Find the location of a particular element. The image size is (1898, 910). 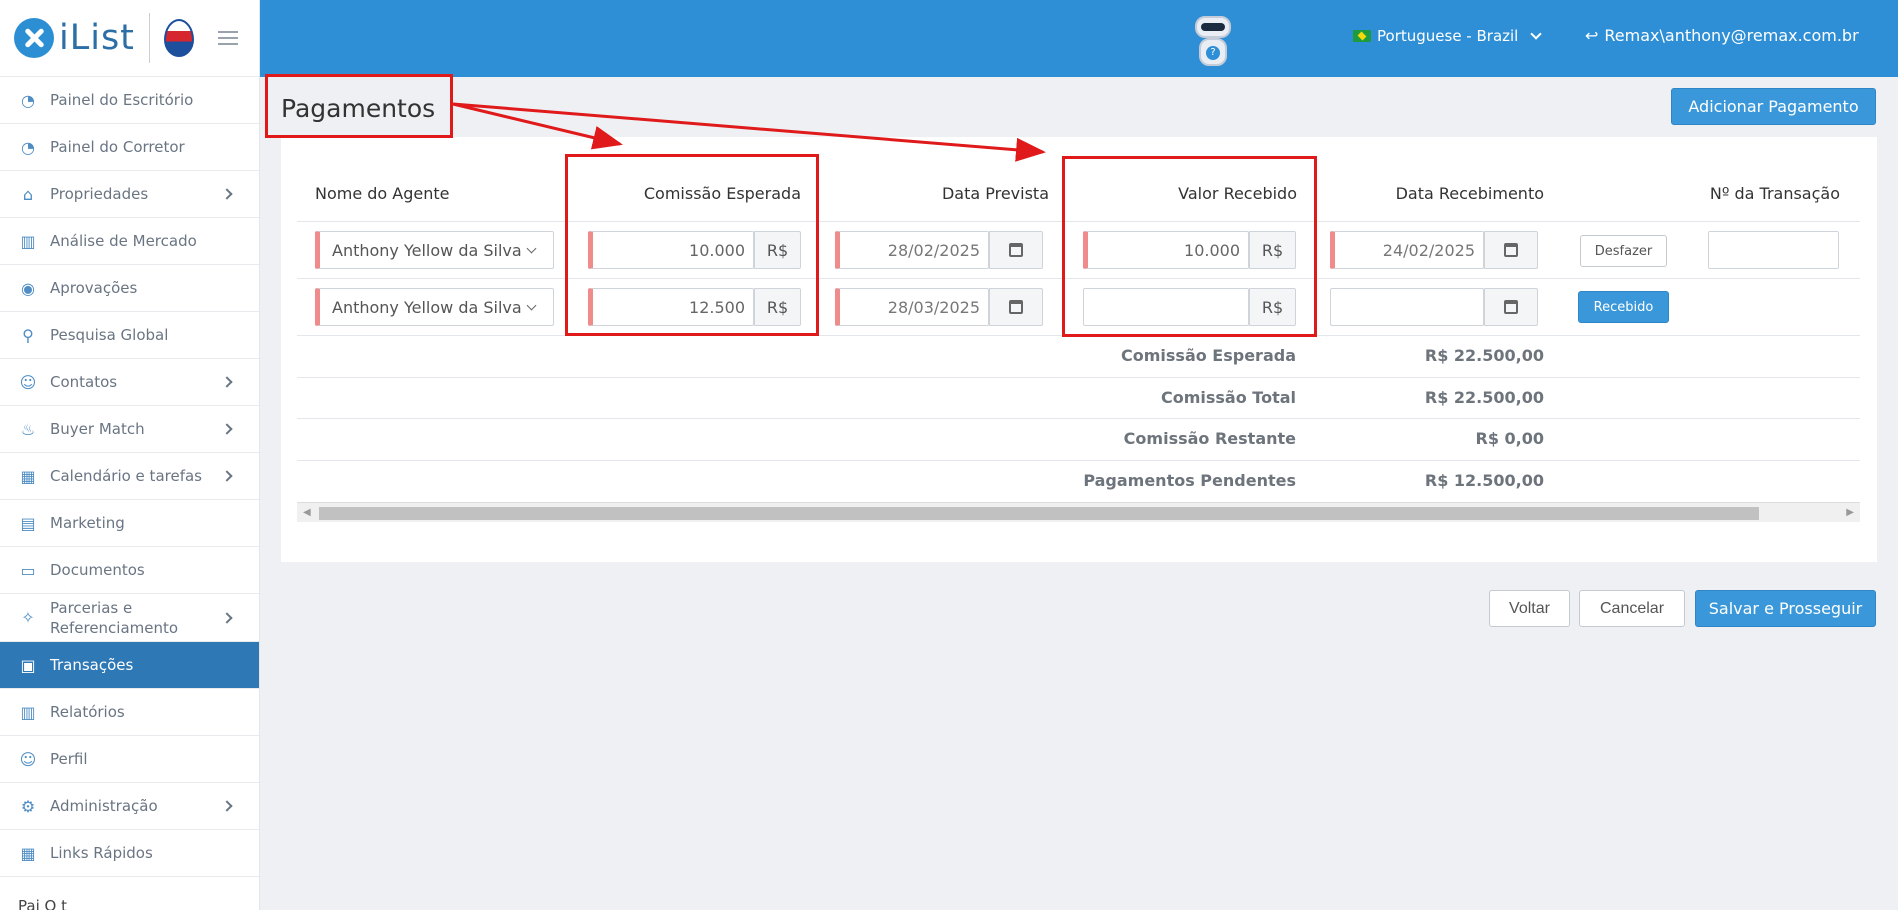

language-label: Portuguese - Brazil is located at coordinates (1448, 36).